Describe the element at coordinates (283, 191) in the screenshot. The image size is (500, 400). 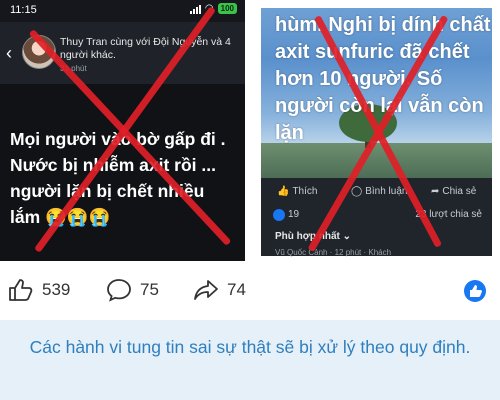
I see `thumbs-up-icon: 👍` at that location.